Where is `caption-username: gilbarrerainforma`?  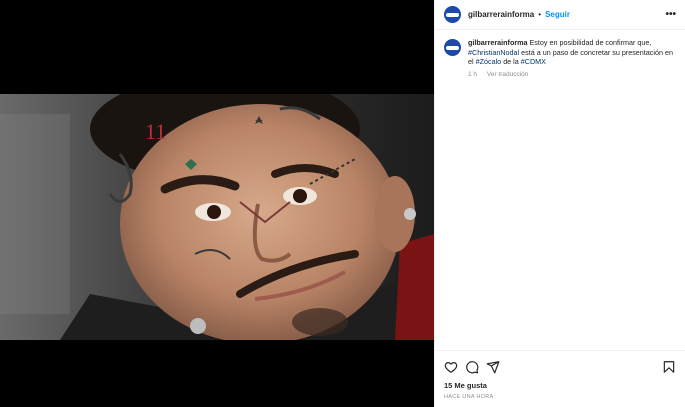 caption-username: gilbarrerainforma is located at coordinates (498, 42).